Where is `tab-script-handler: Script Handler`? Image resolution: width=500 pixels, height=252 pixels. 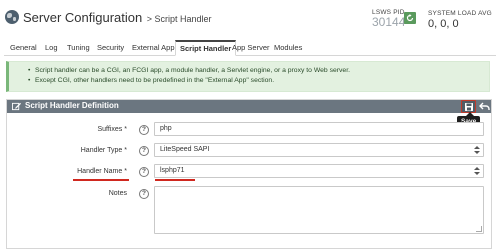
tab-script-handler: Script Handler is located at coordinates (206, 48).